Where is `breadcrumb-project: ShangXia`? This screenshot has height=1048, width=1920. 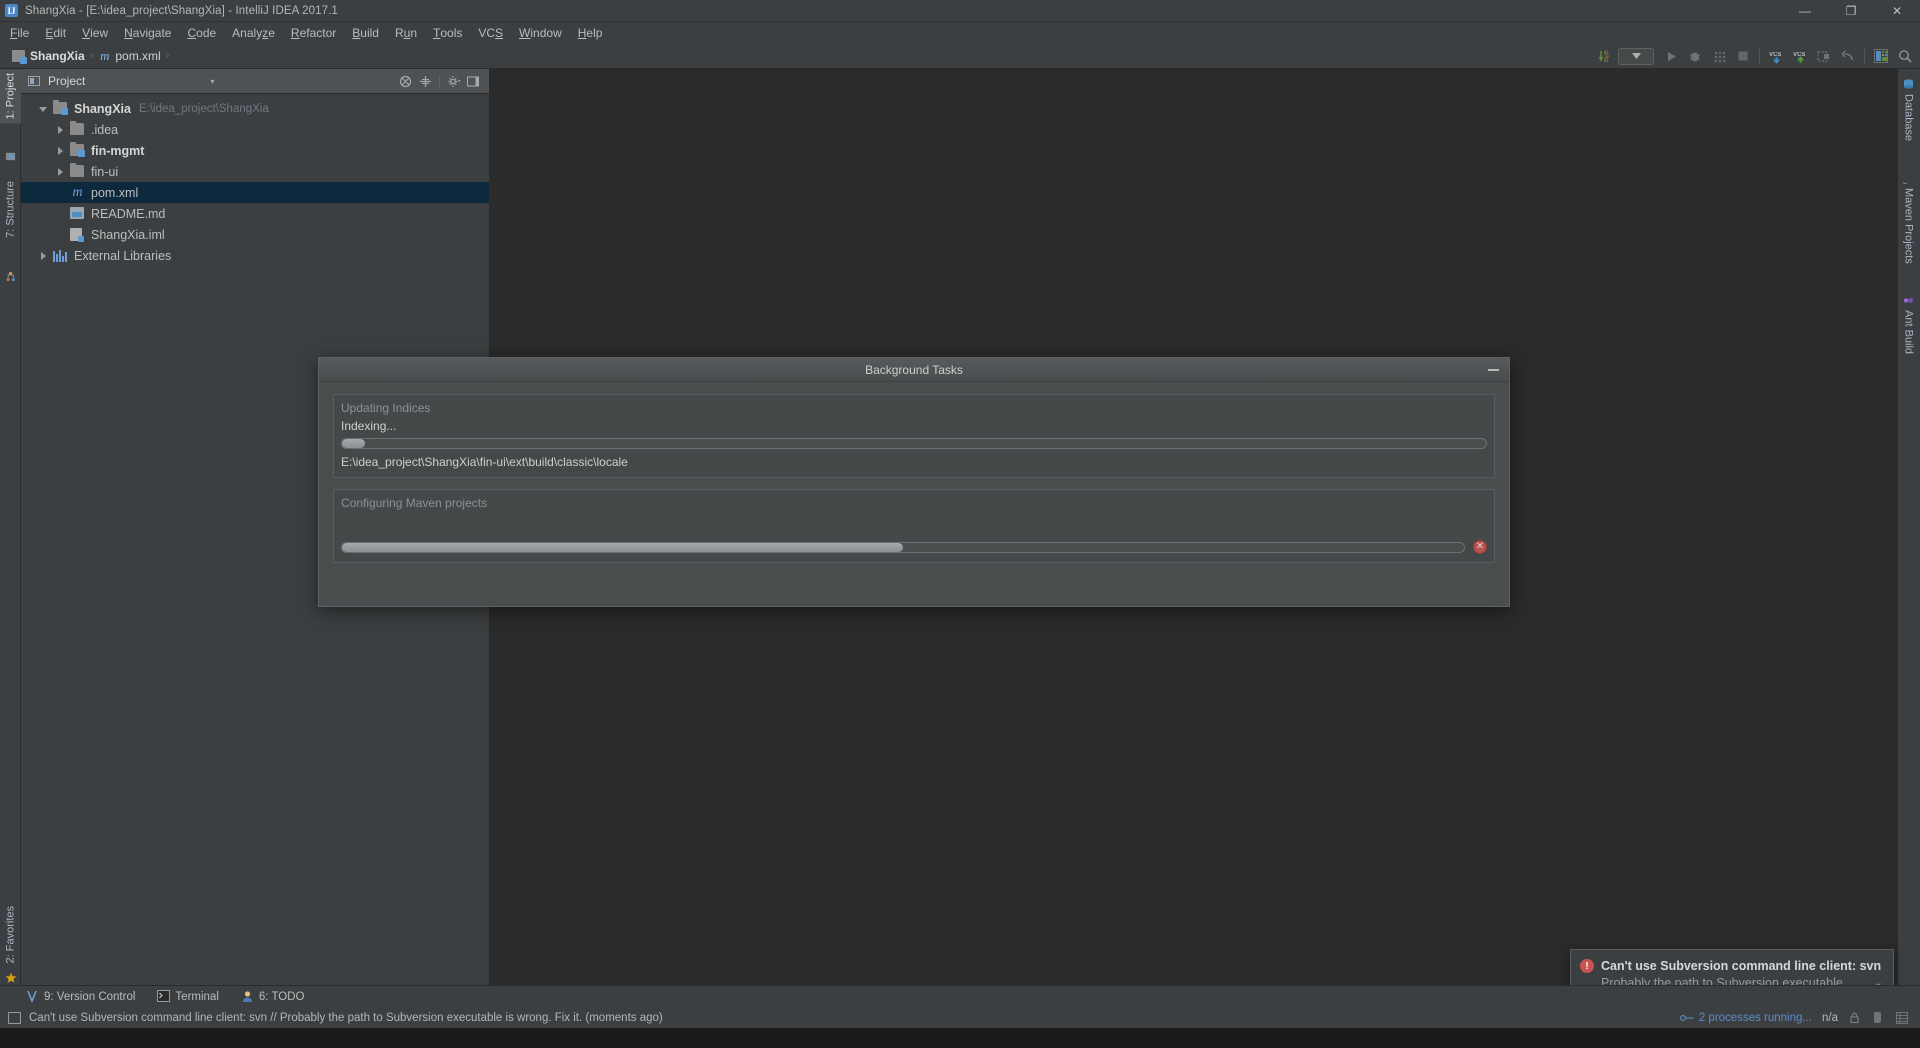
breadcrumb-project: ShangXia is located at coordinates (48, 56).